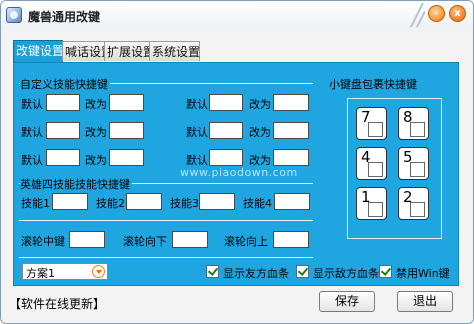 Image resolution: width=474 pixels, height=324 pixels. What do you see at coordinates (302, 271) in the screenshot?
I see `show-enemy-hp-checkbox` at bounding box center [302, 271].